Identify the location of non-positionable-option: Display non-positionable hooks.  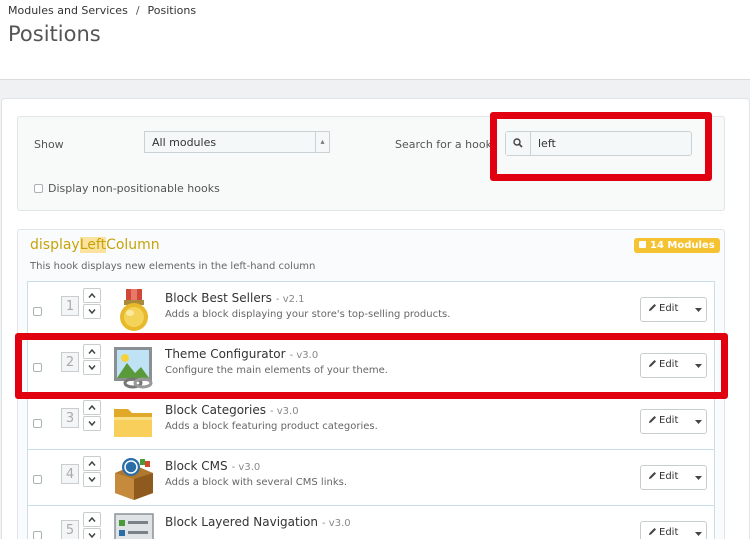
(127, 188).